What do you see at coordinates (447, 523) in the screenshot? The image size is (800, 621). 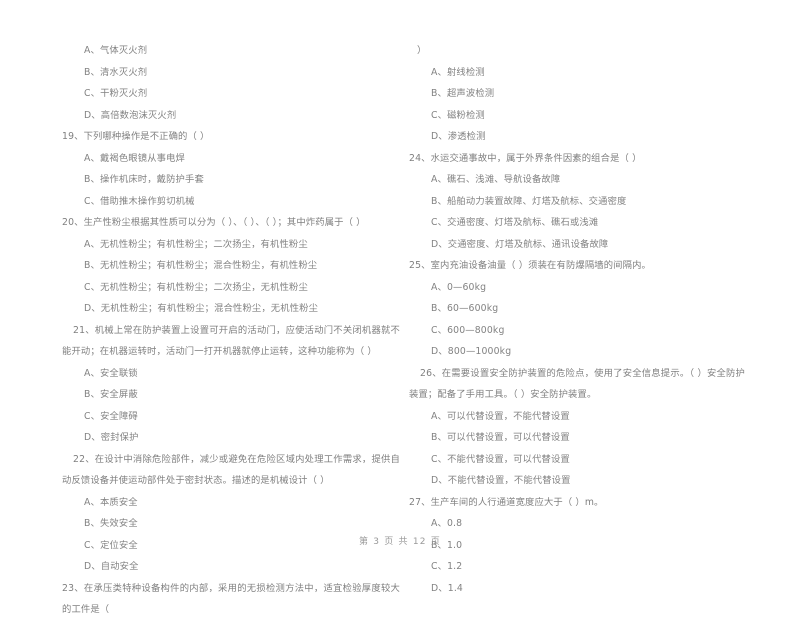 I see `option-item: A、0.8` at bounding box center [447, 523].